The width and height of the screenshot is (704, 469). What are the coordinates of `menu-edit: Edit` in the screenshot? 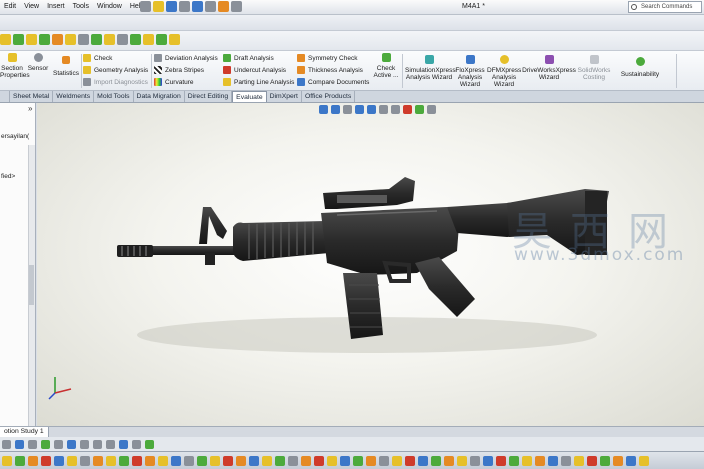 It's located at (10, 7).